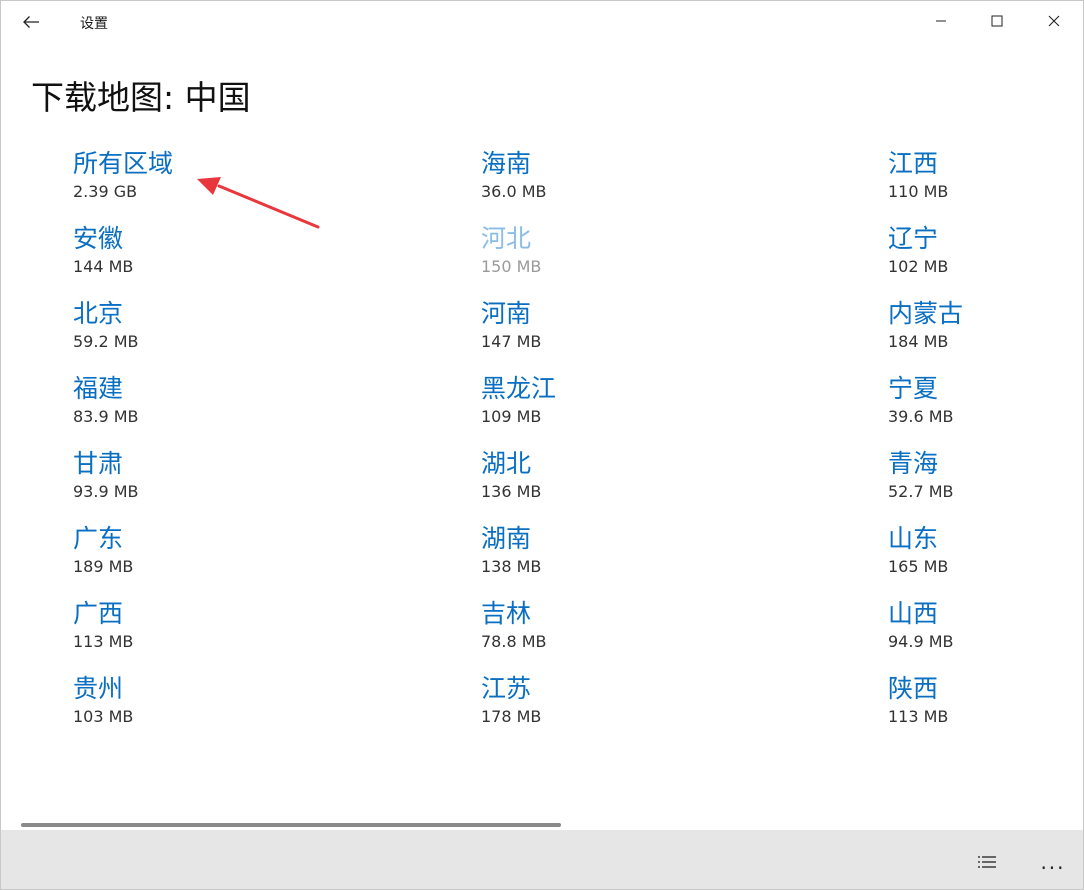  I want to click on region-item: 湖北 136 MB, so click(601, 481).